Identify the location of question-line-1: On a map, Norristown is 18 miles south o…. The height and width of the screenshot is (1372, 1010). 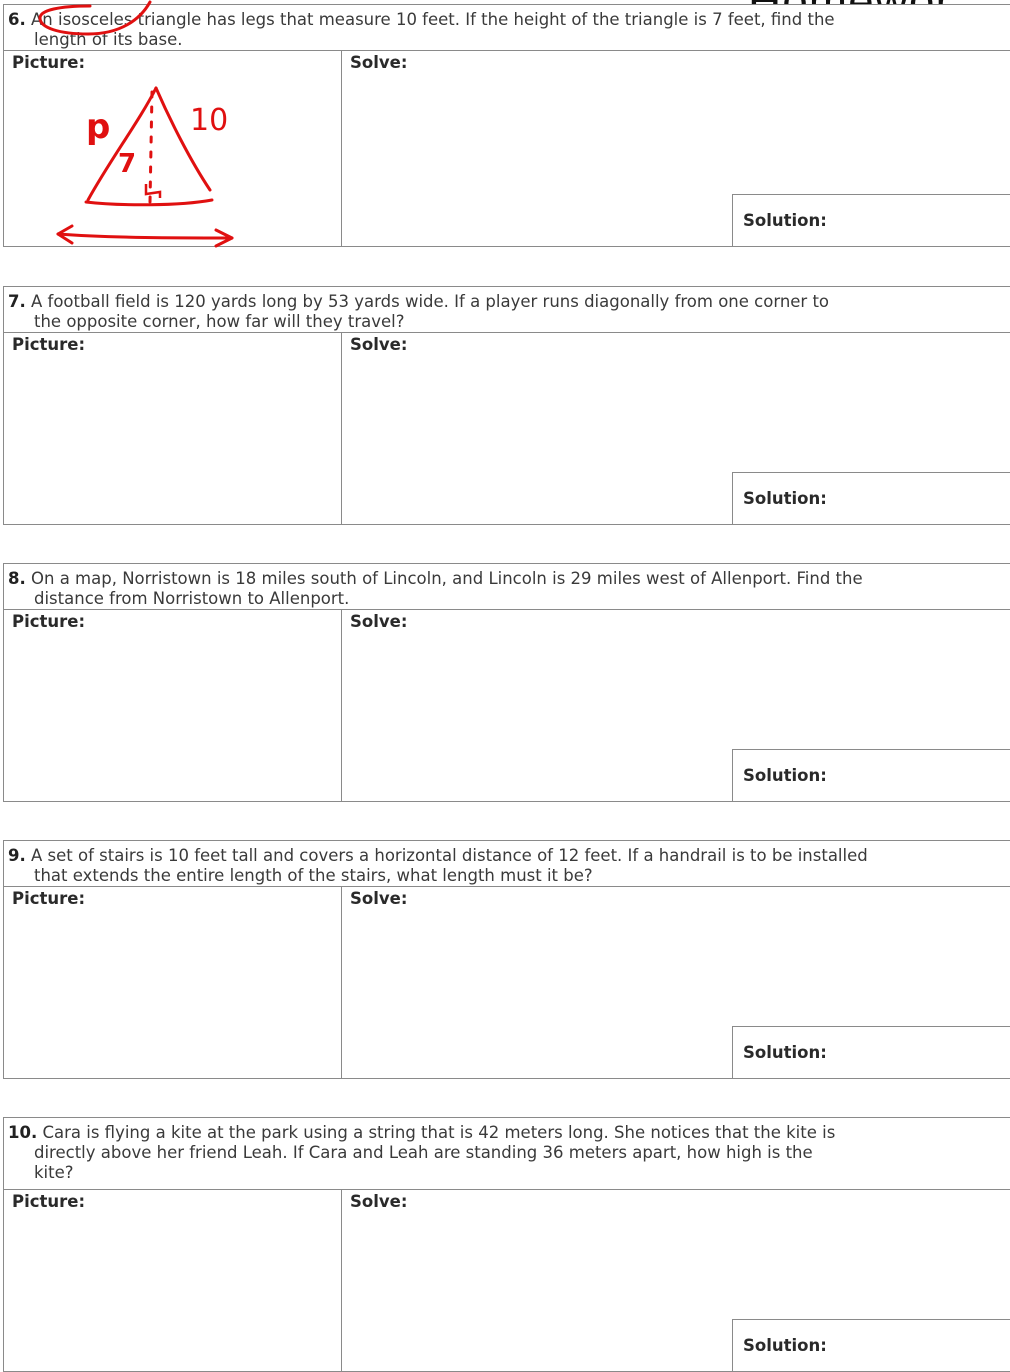
(447, 578).